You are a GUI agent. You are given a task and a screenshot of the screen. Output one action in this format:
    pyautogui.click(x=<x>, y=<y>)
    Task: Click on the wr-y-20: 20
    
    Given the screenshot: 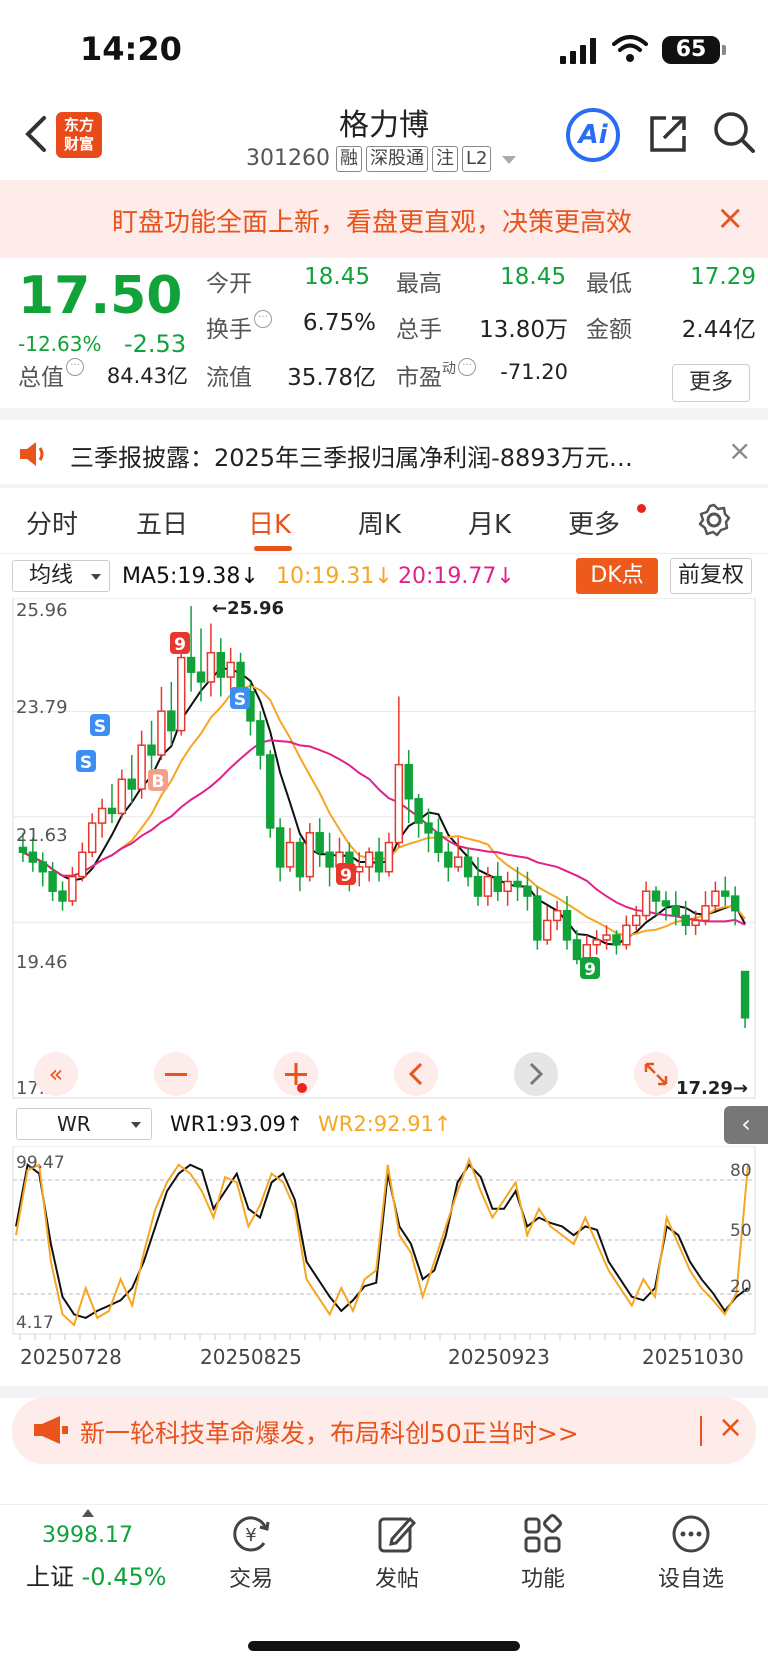 What is the action you would take?
    pyautogui.click(x=741, y=1287)
    